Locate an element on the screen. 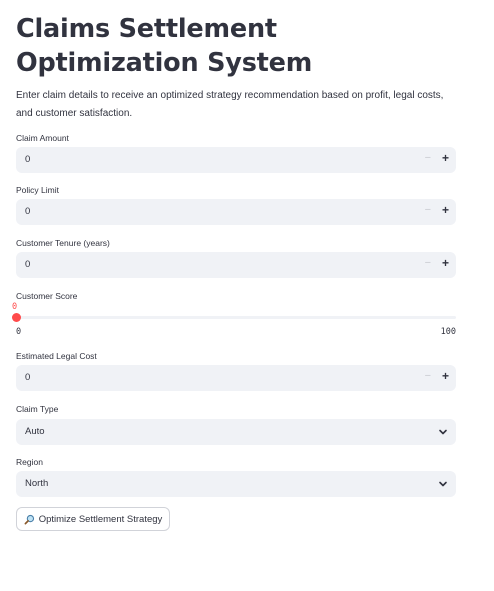 Image resolution: width=494 pixels, height=591 pixels. legal-cost-value: 0 is located at coordinates (27, 377).